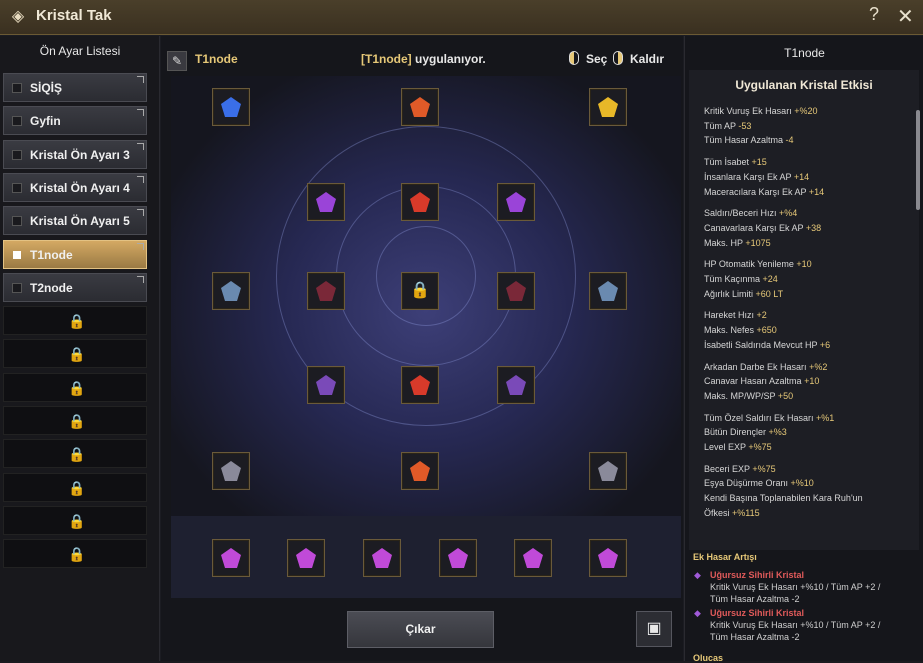 The image size is (923, 663). Describe the element at coordinates (740, 469) in the screenshot. I see `effect-line: Beceri EXP +%75` at that location.